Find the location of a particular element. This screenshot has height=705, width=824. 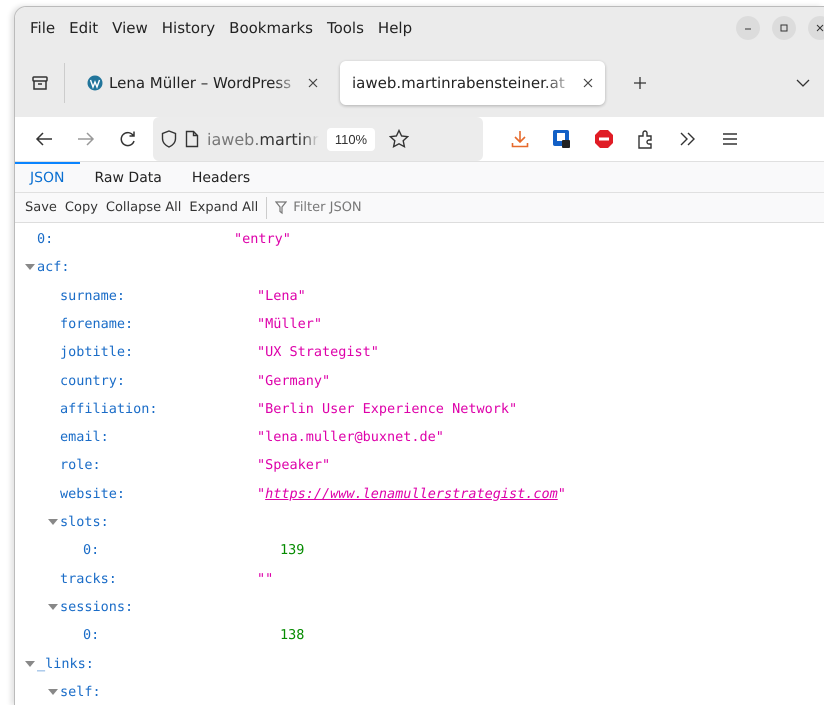

toolbar-button: Copy is located at coordinates (81, 208).